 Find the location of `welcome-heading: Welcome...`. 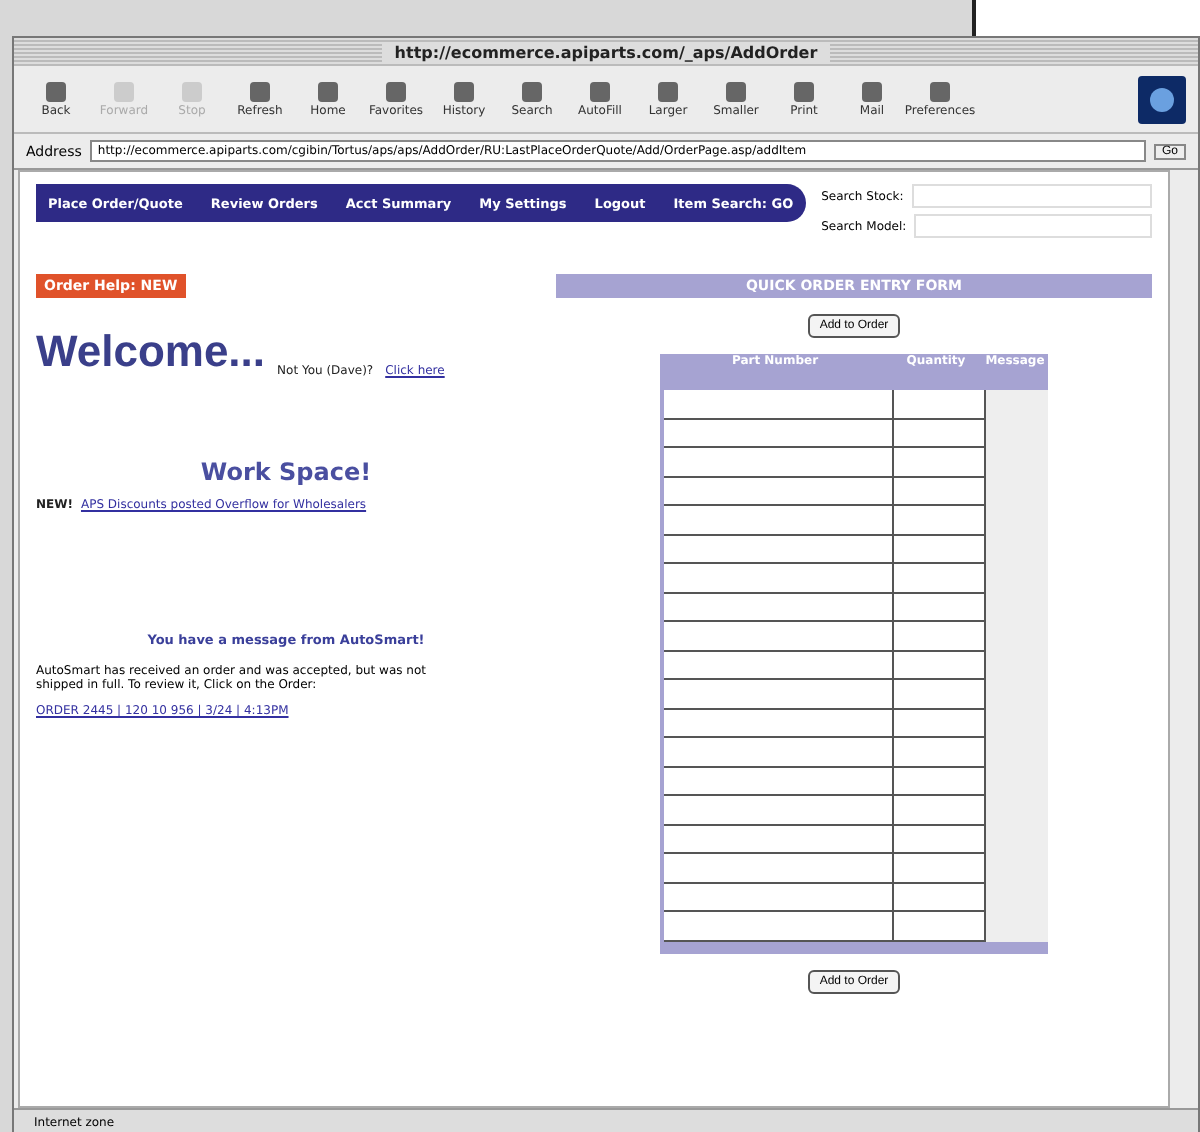

welcome-heading: Welcome... is located at coordinates (151, 352).